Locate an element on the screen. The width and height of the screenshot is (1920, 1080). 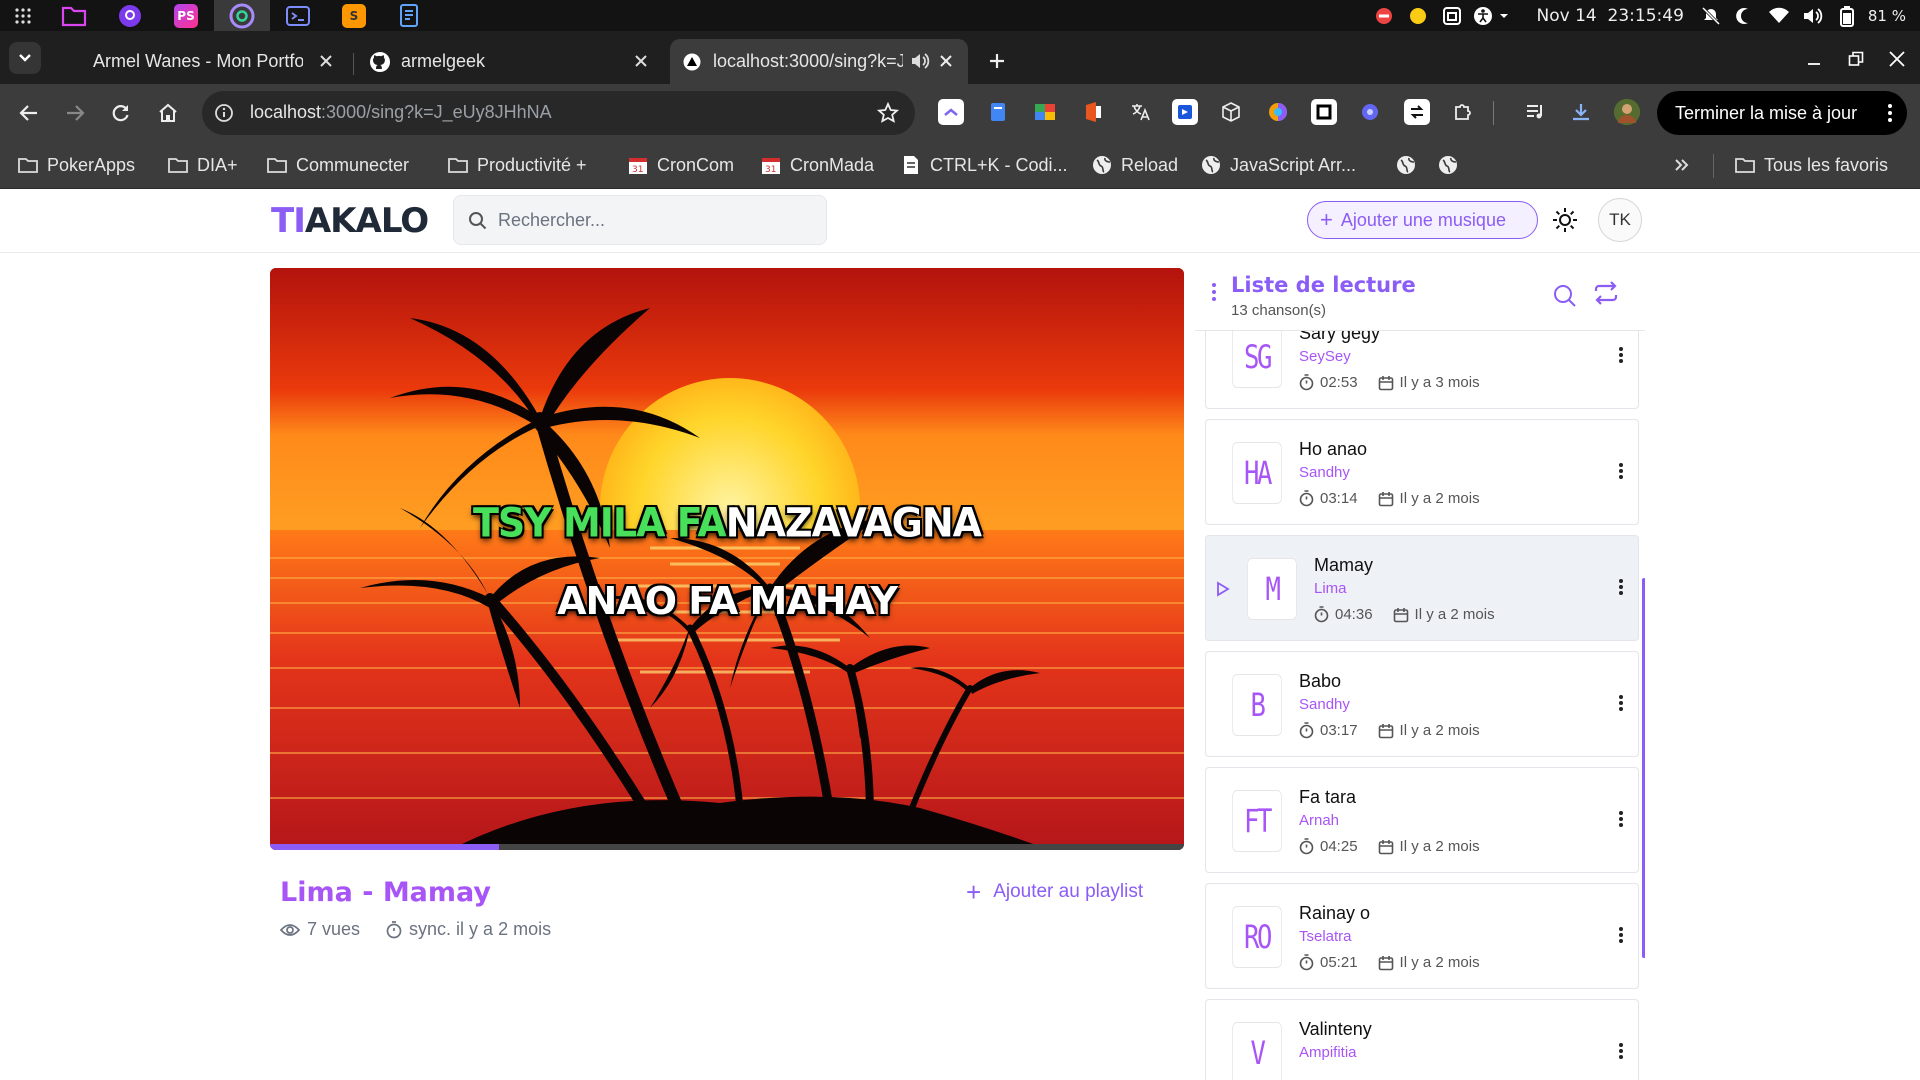
playlist-item-current: M Mamay Lima 04:36 Il y a 2 mois is located at coordinates (1422, 588).